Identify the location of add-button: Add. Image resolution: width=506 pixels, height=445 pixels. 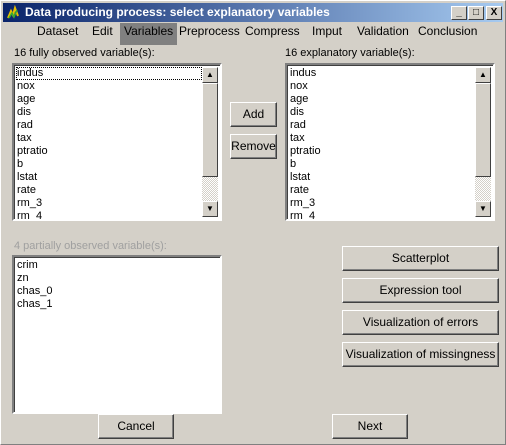
(253, 114).